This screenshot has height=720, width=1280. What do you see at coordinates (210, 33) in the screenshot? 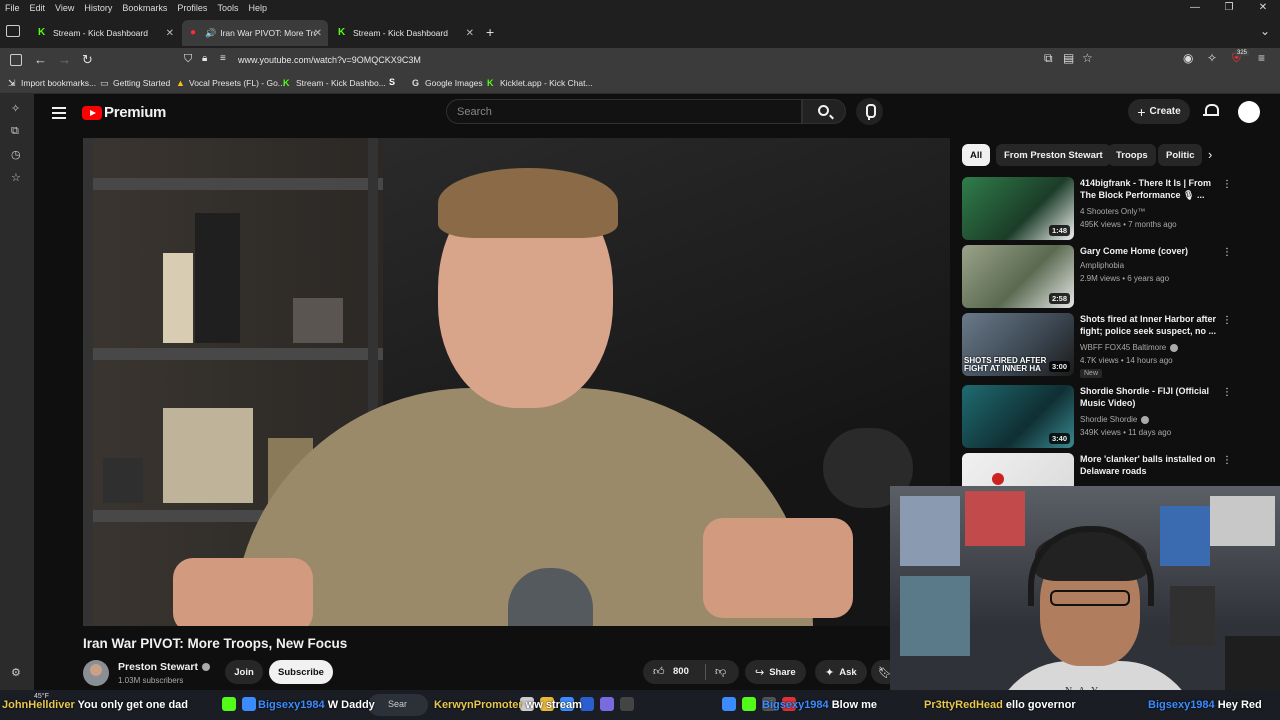
I see `speaker-icon: 🔊` at bounding box center [210, 33].